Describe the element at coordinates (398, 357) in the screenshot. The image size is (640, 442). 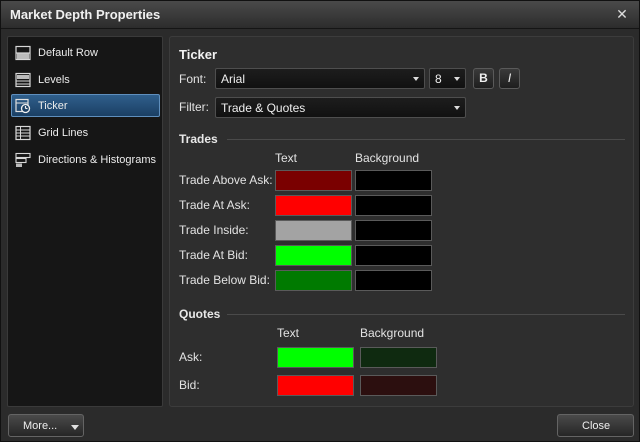
I see `quotes-background-color-swatch-ask` at that location.